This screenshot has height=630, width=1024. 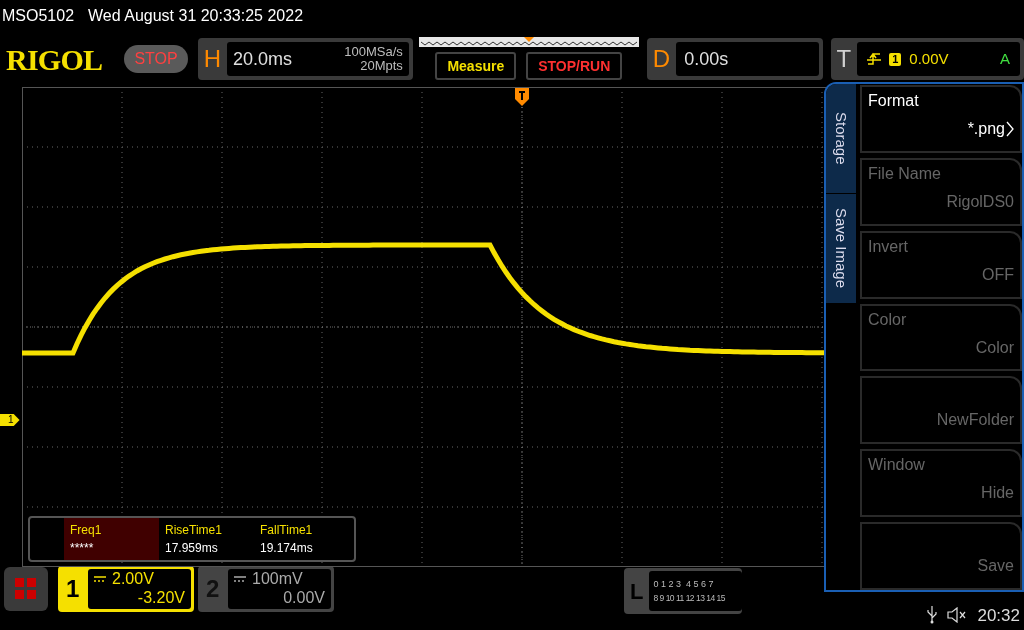 What do you see at coordinates (476, 66) in the screenshot?
I see `measure-button: Measure` at bounding box center [476, 66].